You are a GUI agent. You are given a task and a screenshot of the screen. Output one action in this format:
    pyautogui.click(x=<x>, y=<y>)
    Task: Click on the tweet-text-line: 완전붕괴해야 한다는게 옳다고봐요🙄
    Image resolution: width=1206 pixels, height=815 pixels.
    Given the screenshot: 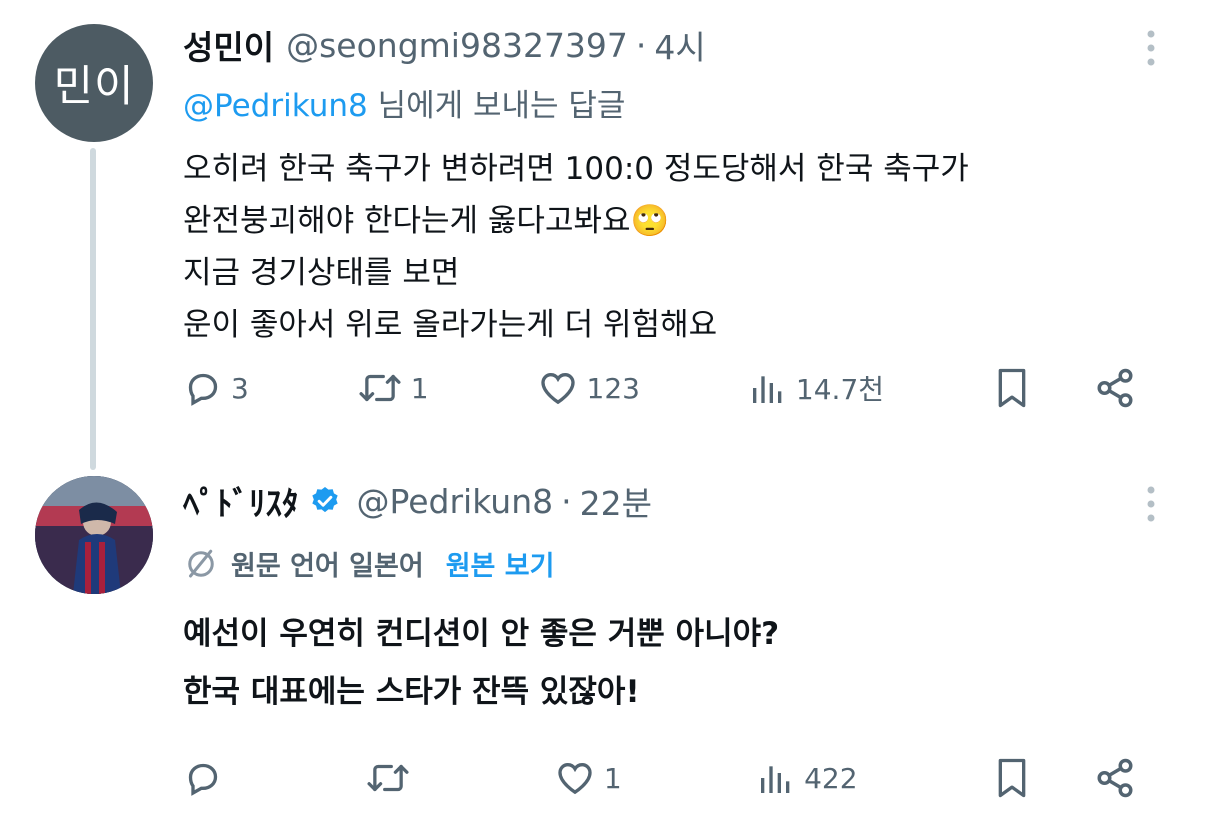 What is the action you would take?
    pyautogui.click(x=426, y=221)
    